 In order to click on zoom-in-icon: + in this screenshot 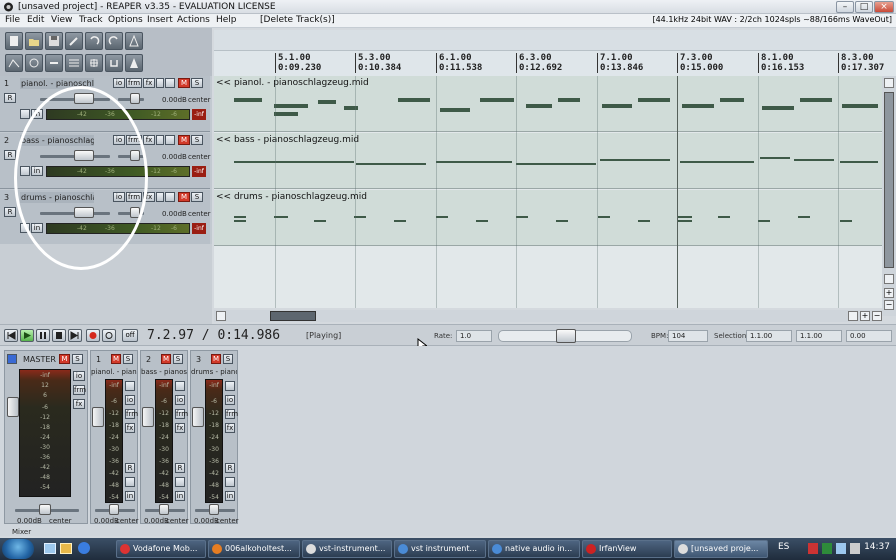, I will do `click(889, 293)`.